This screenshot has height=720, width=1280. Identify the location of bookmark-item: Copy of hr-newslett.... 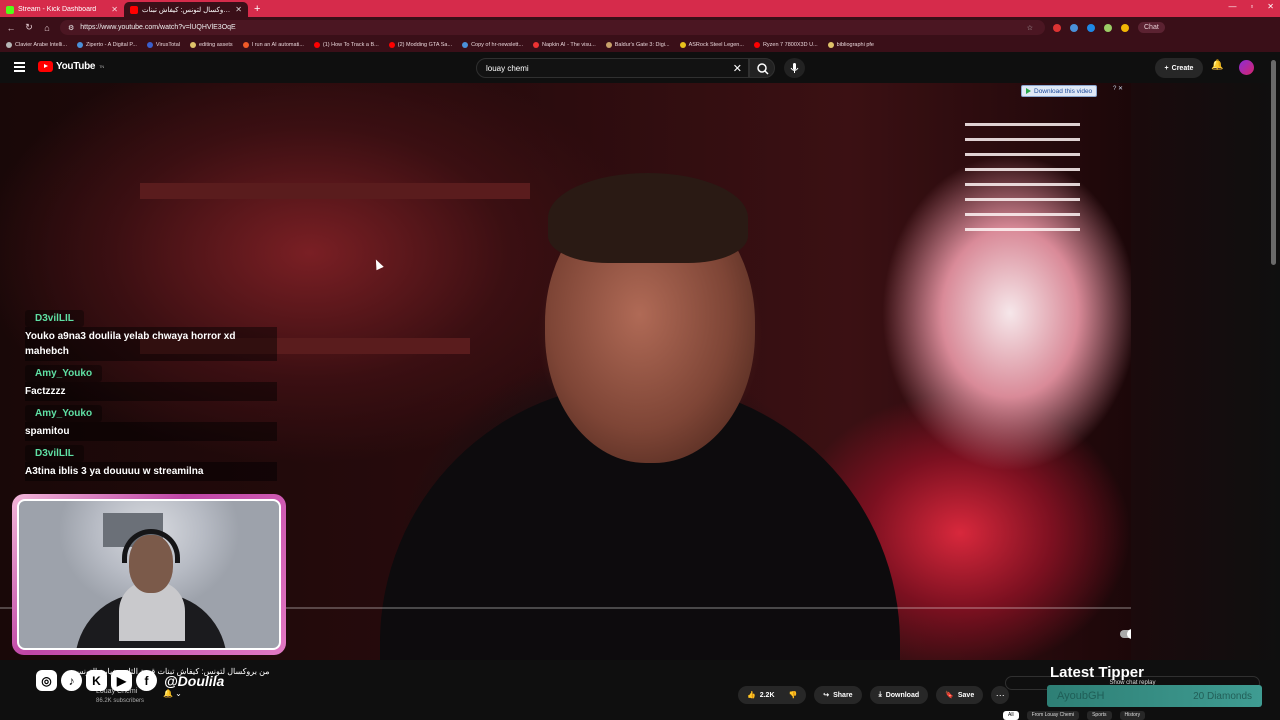
(492, 45).